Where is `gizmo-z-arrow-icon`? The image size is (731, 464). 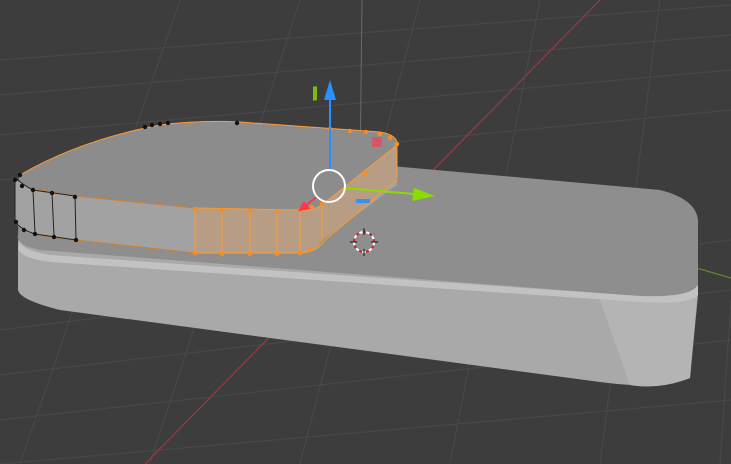 gizmo-z-arrow-icon is located at coordinates (330, 90).